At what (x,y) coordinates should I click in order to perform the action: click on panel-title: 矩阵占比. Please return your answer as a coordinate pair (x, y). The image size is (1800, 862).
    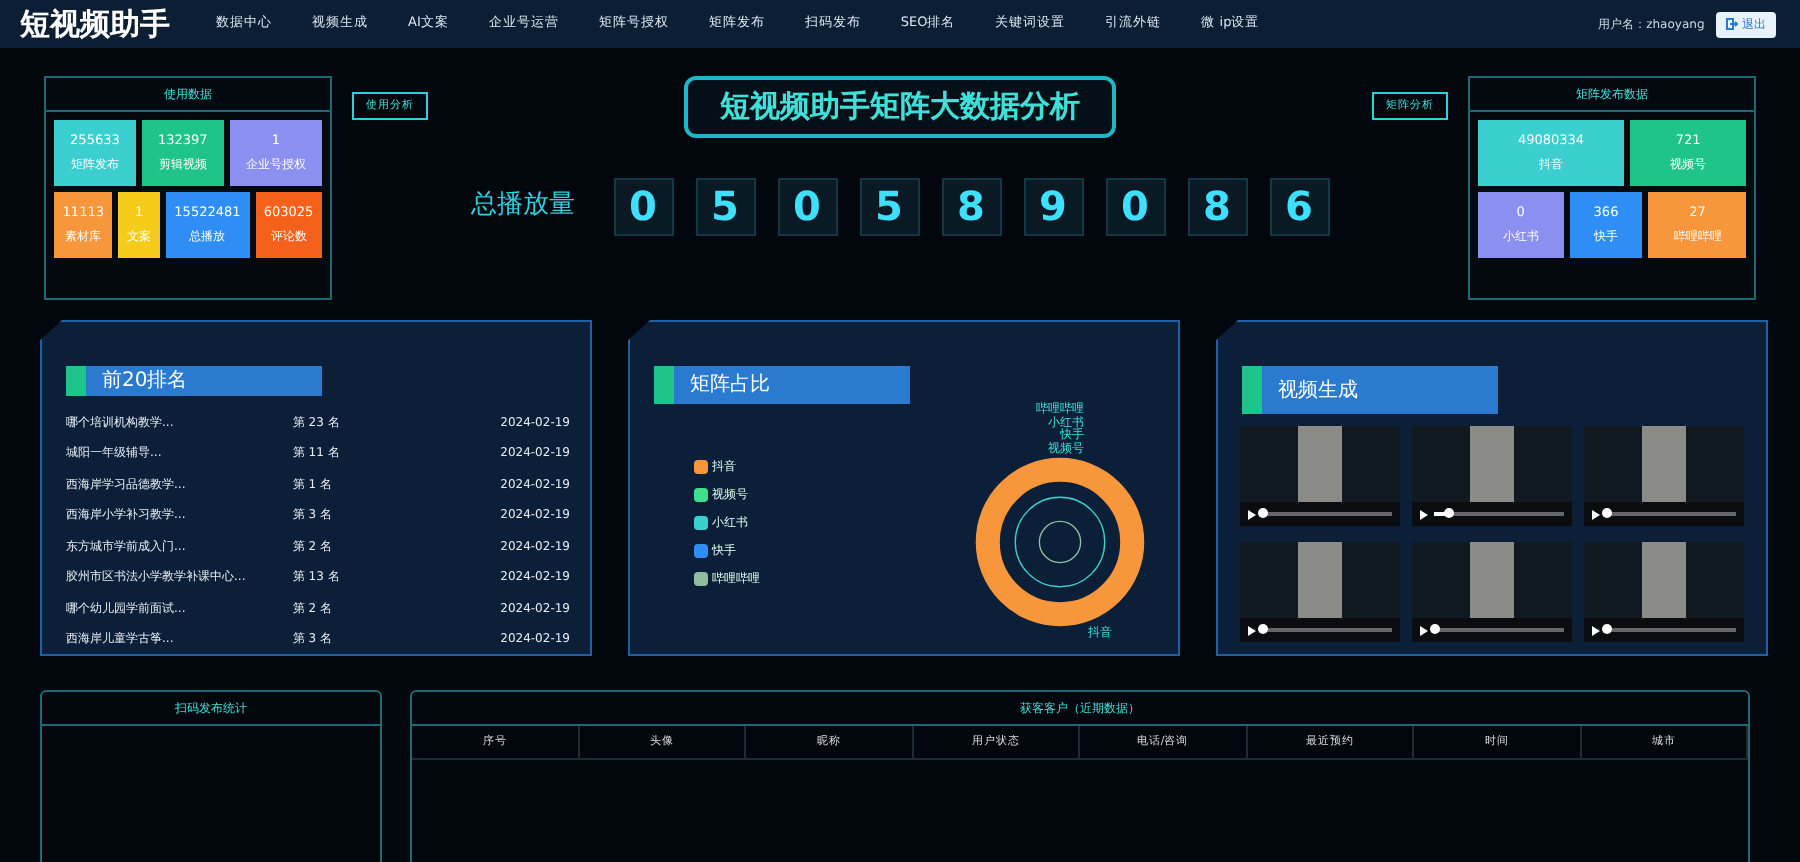
    Looking at the image, I should click on (782, 385).